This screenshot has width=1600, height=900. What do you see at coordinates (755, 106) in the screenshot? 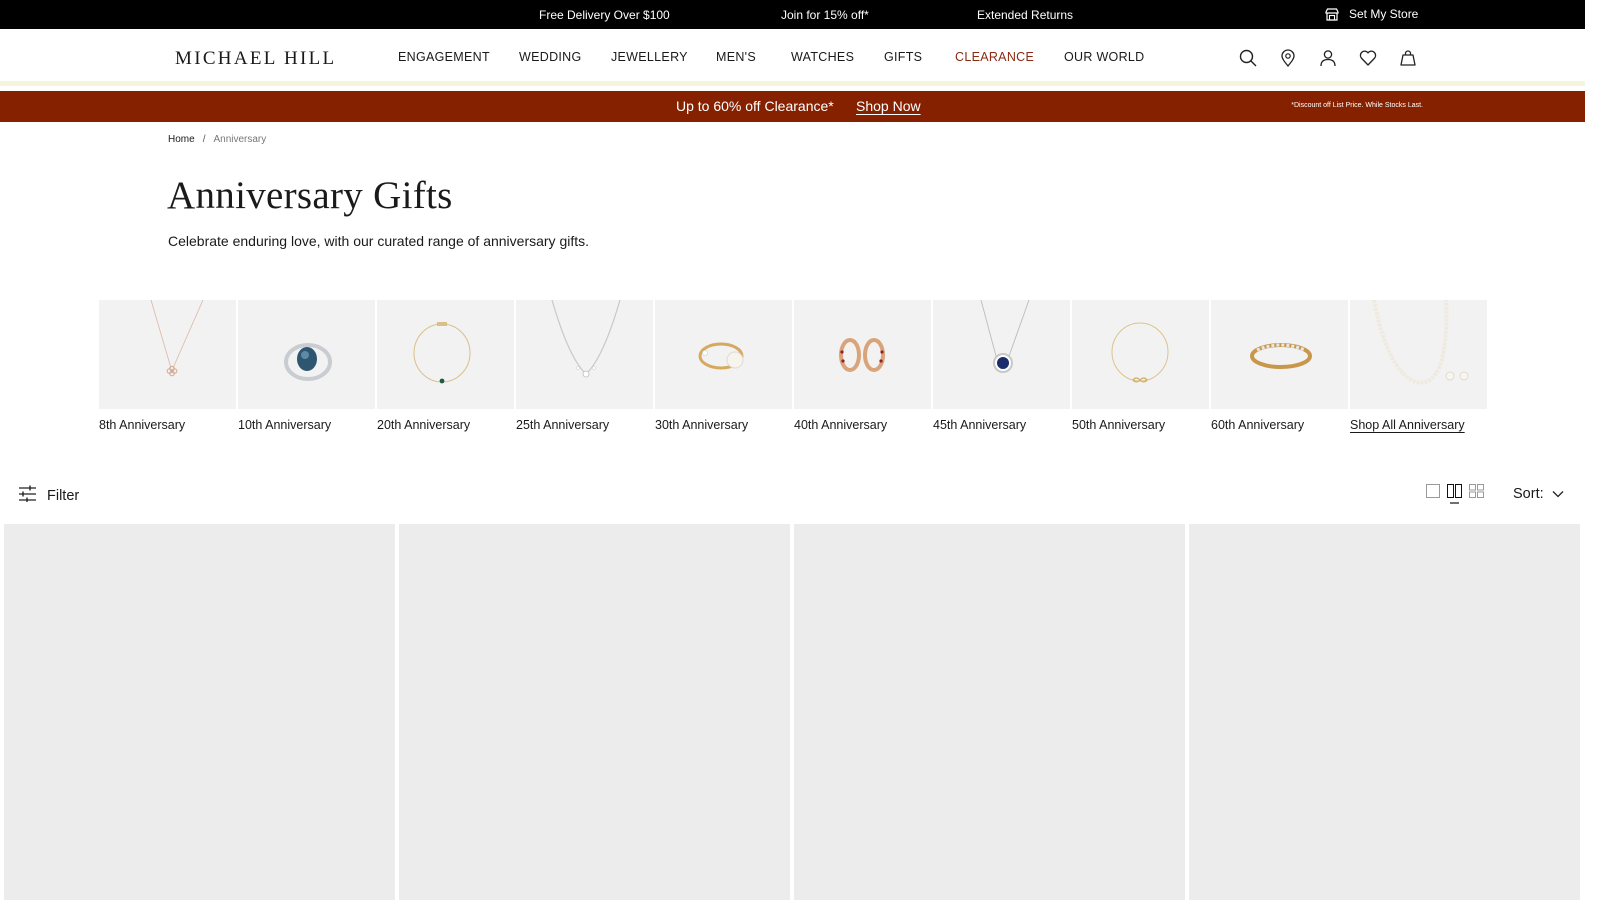
I see `promo-text: Up to 60% off Clearance*` at bounding box center [755, 106].